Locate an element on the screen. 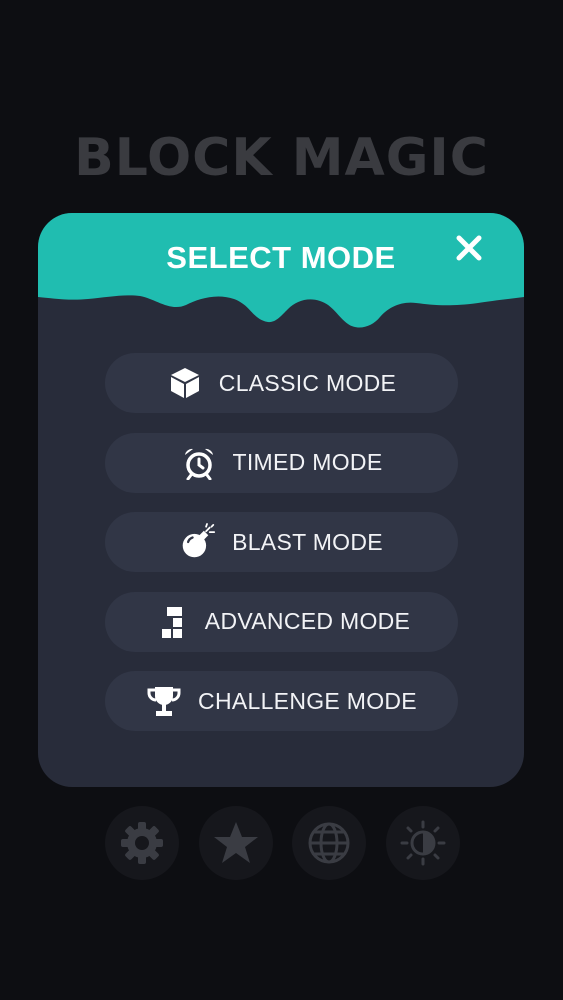 This screenshot has height=1000, width=563. classic-mode-button: CLASSIC MODE is located at coordinates (281, 383).